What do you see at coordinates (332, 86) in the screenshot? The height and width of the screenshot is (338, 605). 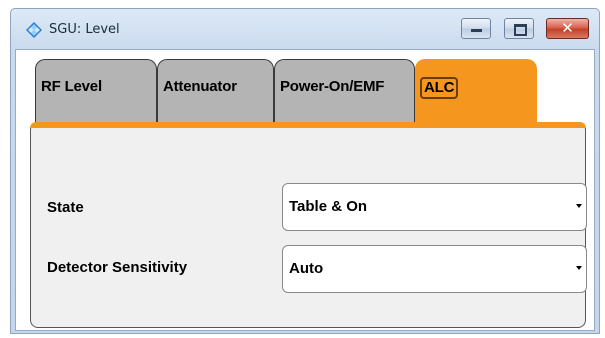 I see `tab-label: Power-On/EMF` at bounding box center [332, 86].